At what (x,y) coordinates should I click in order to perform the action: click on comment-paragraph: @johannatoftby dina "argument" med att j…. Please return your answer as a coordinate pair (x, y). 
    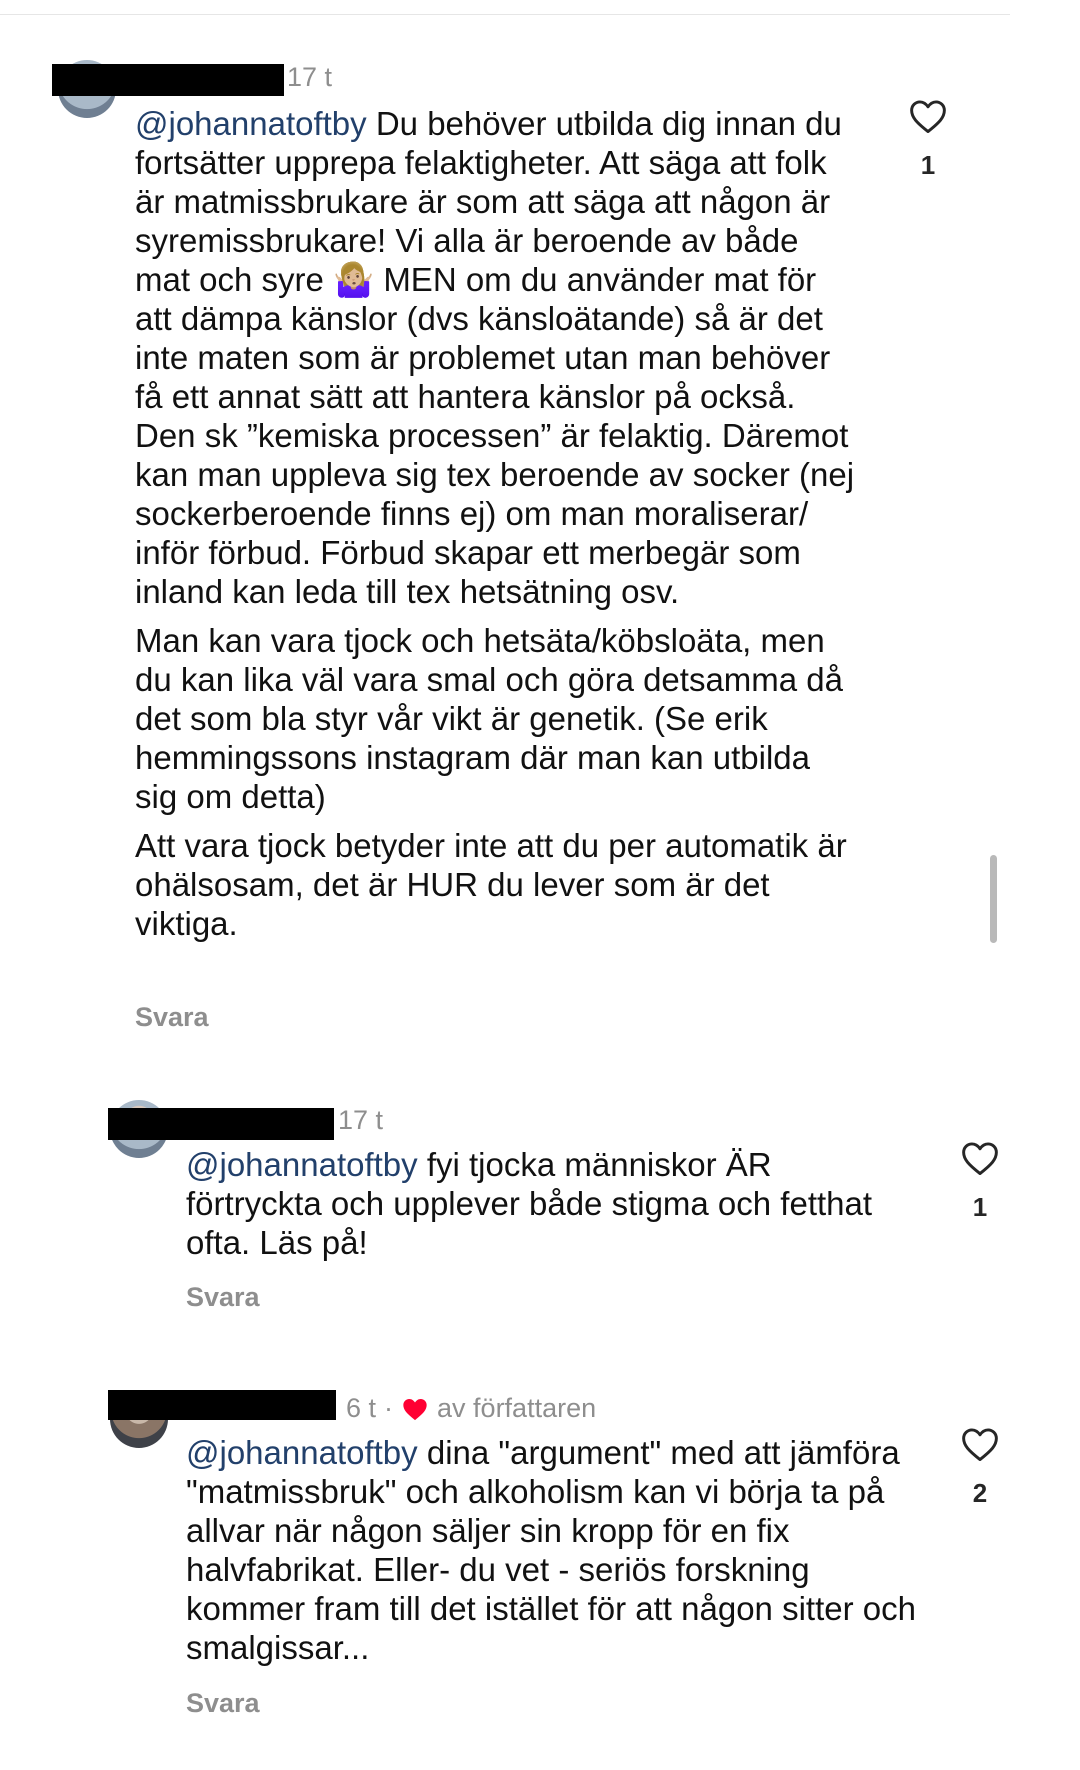
    Looking at the image, I should click on (558, 1550).